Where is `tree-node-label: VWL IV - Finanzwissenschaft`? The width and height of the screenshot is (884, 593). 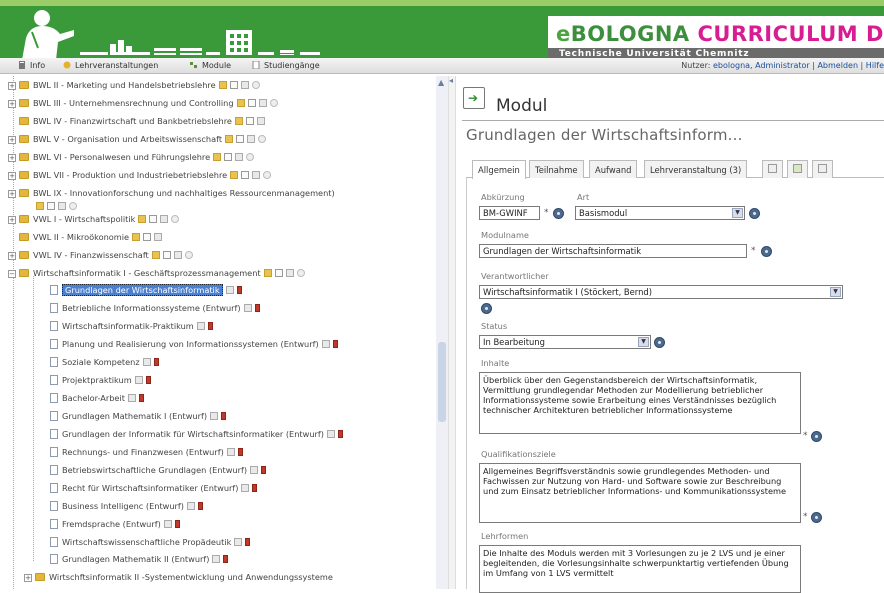
tree-node-label: VWL IV - Finanzwissenschaft is located at coordinates (91, 255).